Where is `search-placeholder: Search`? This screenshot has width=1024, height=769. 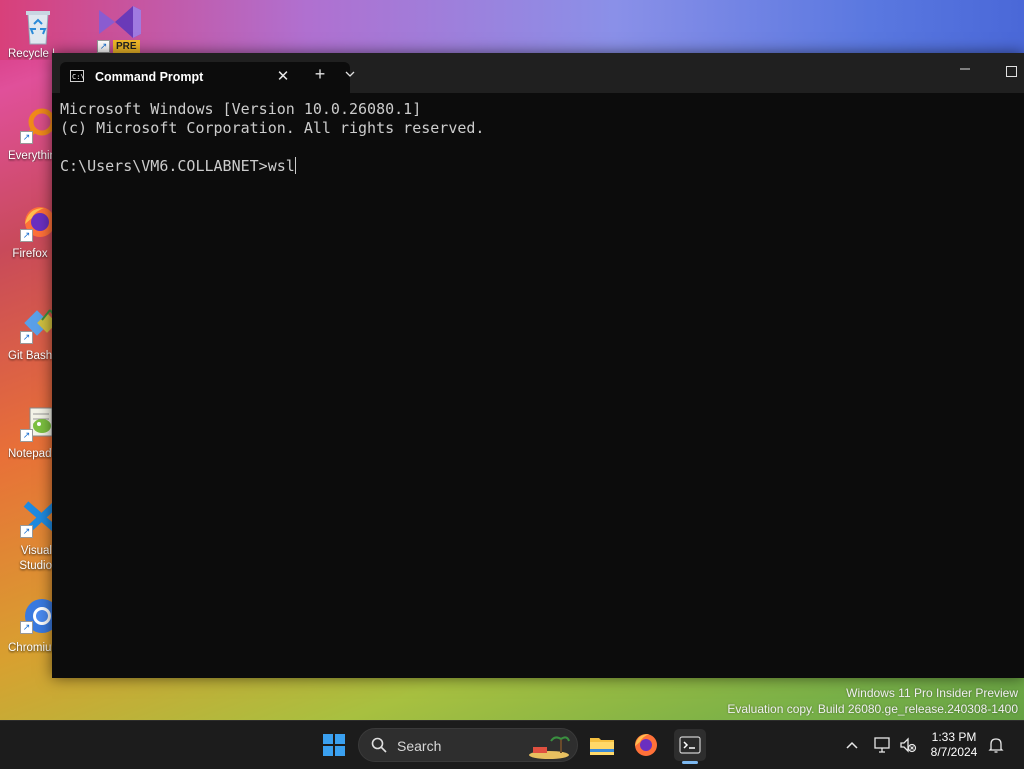
search-placeholder: Search is located at coordinates (419, 746).